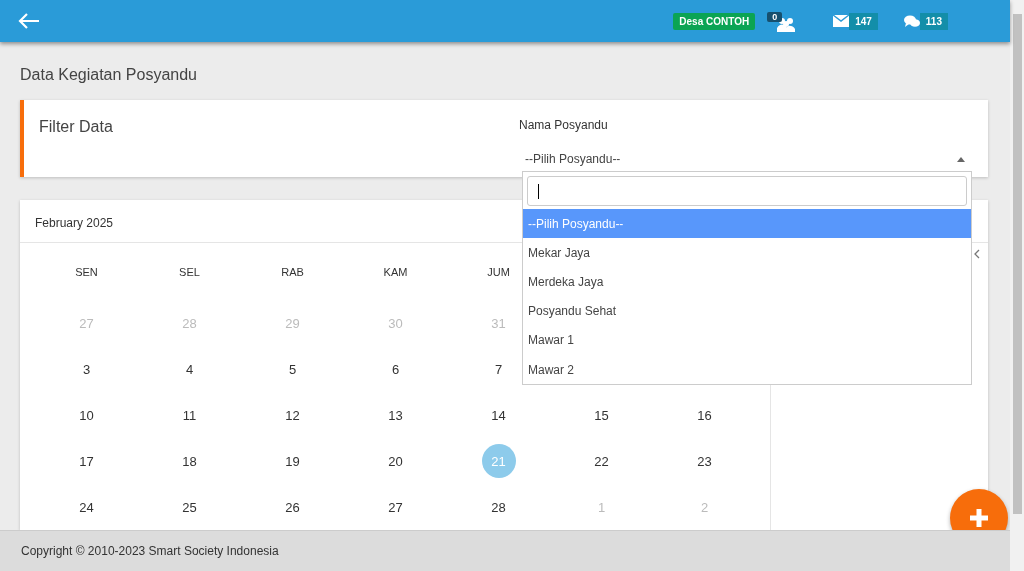 The height and width of the screenshot is (571, 1024). I want to click on people-icon, so click(786, 25).